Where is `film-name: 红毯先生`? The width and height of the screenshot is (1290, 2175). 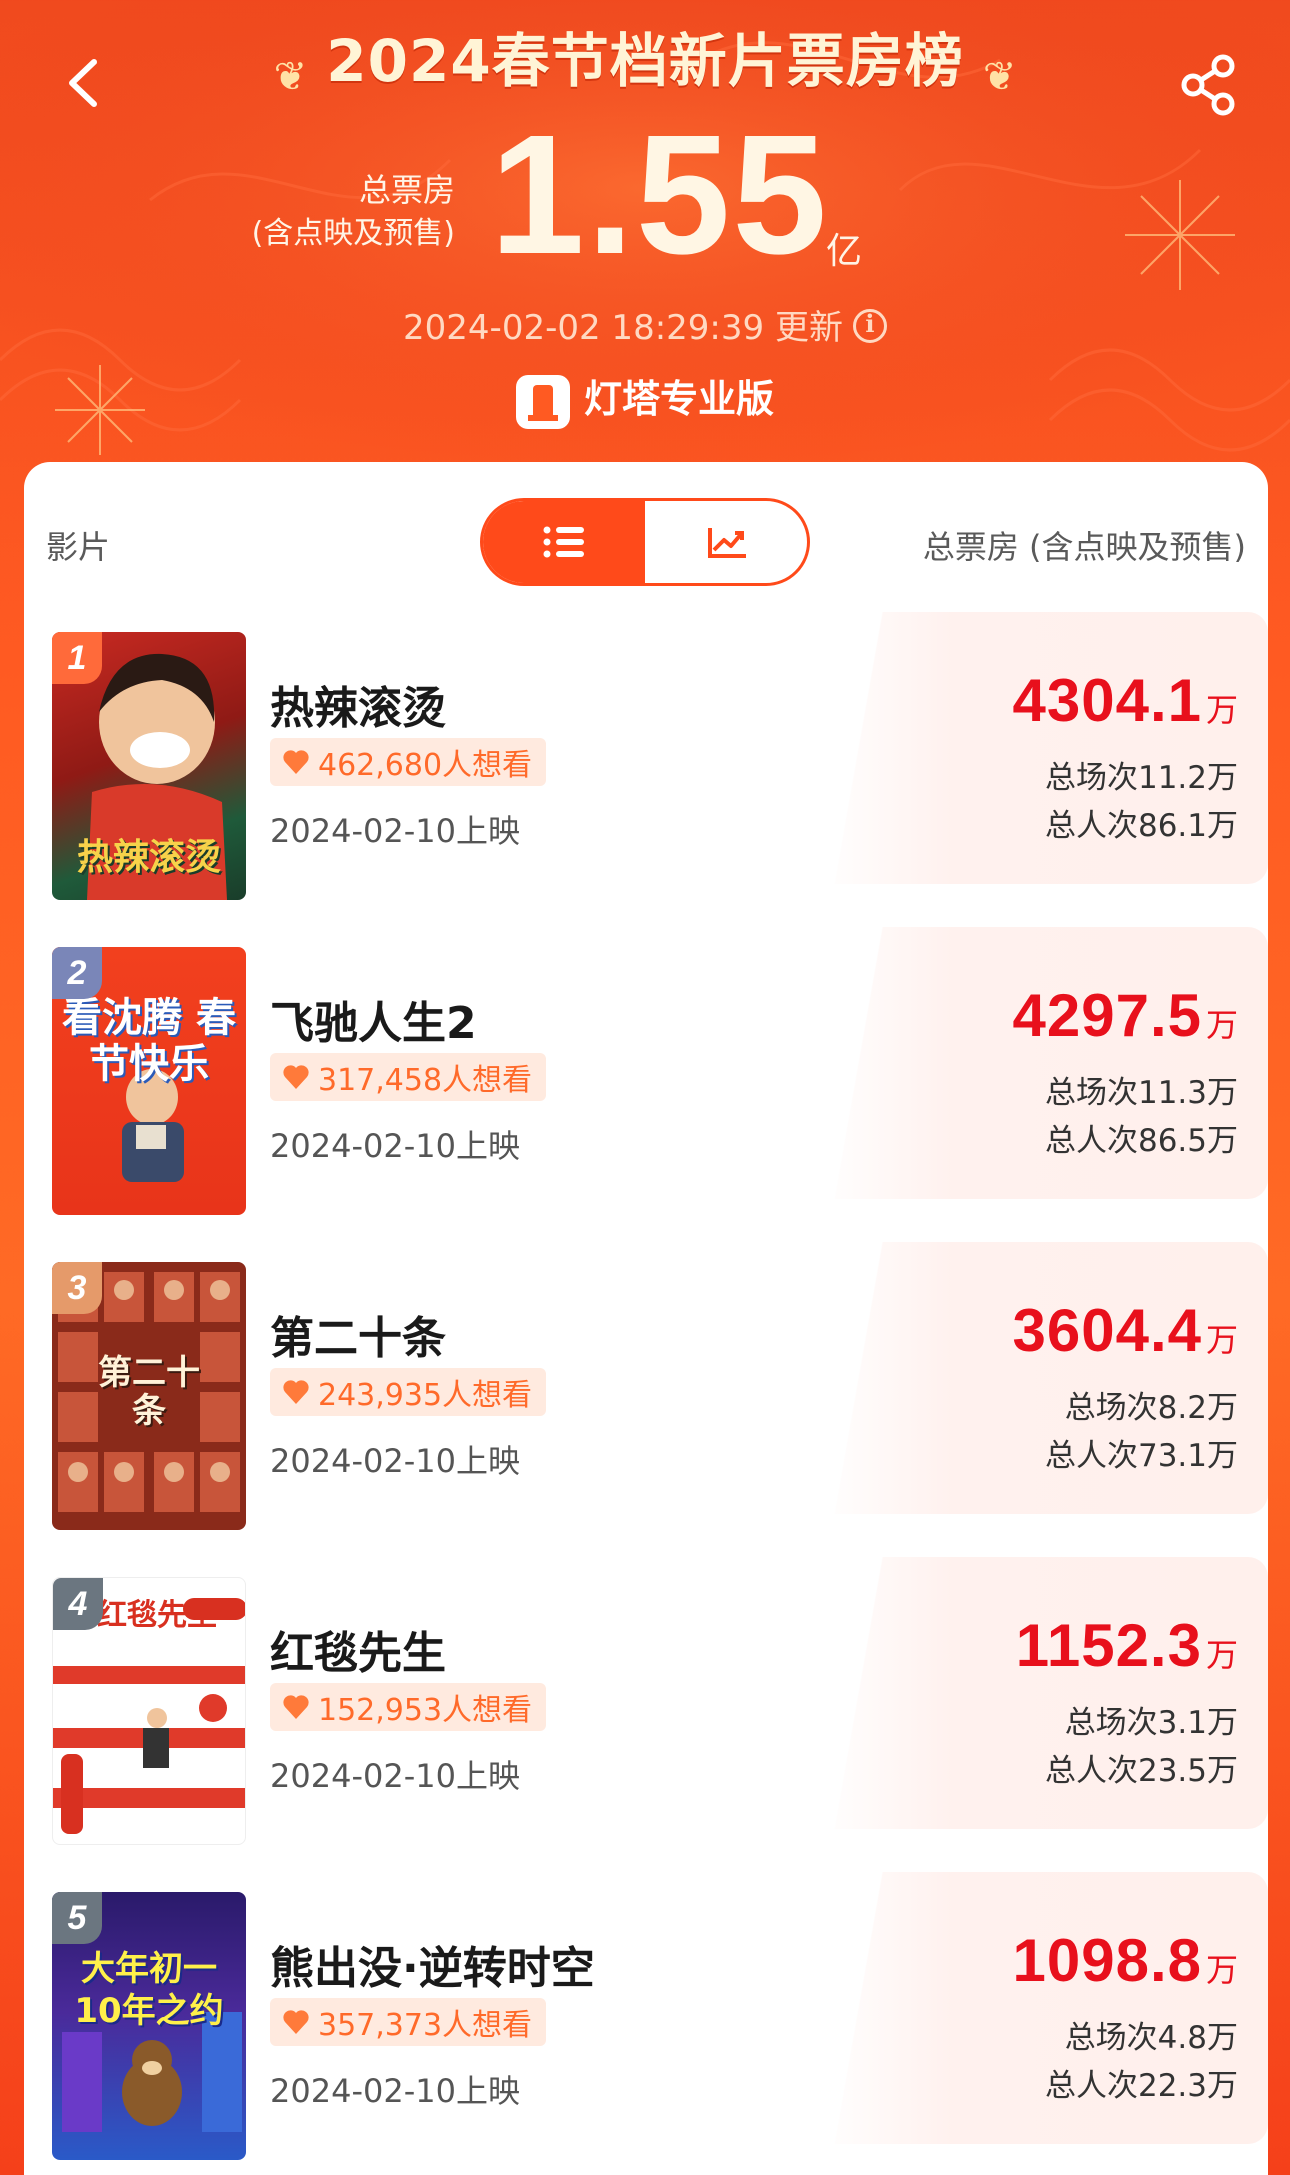 film-name: 红毯先生 is located at coordinates (358, 1653).